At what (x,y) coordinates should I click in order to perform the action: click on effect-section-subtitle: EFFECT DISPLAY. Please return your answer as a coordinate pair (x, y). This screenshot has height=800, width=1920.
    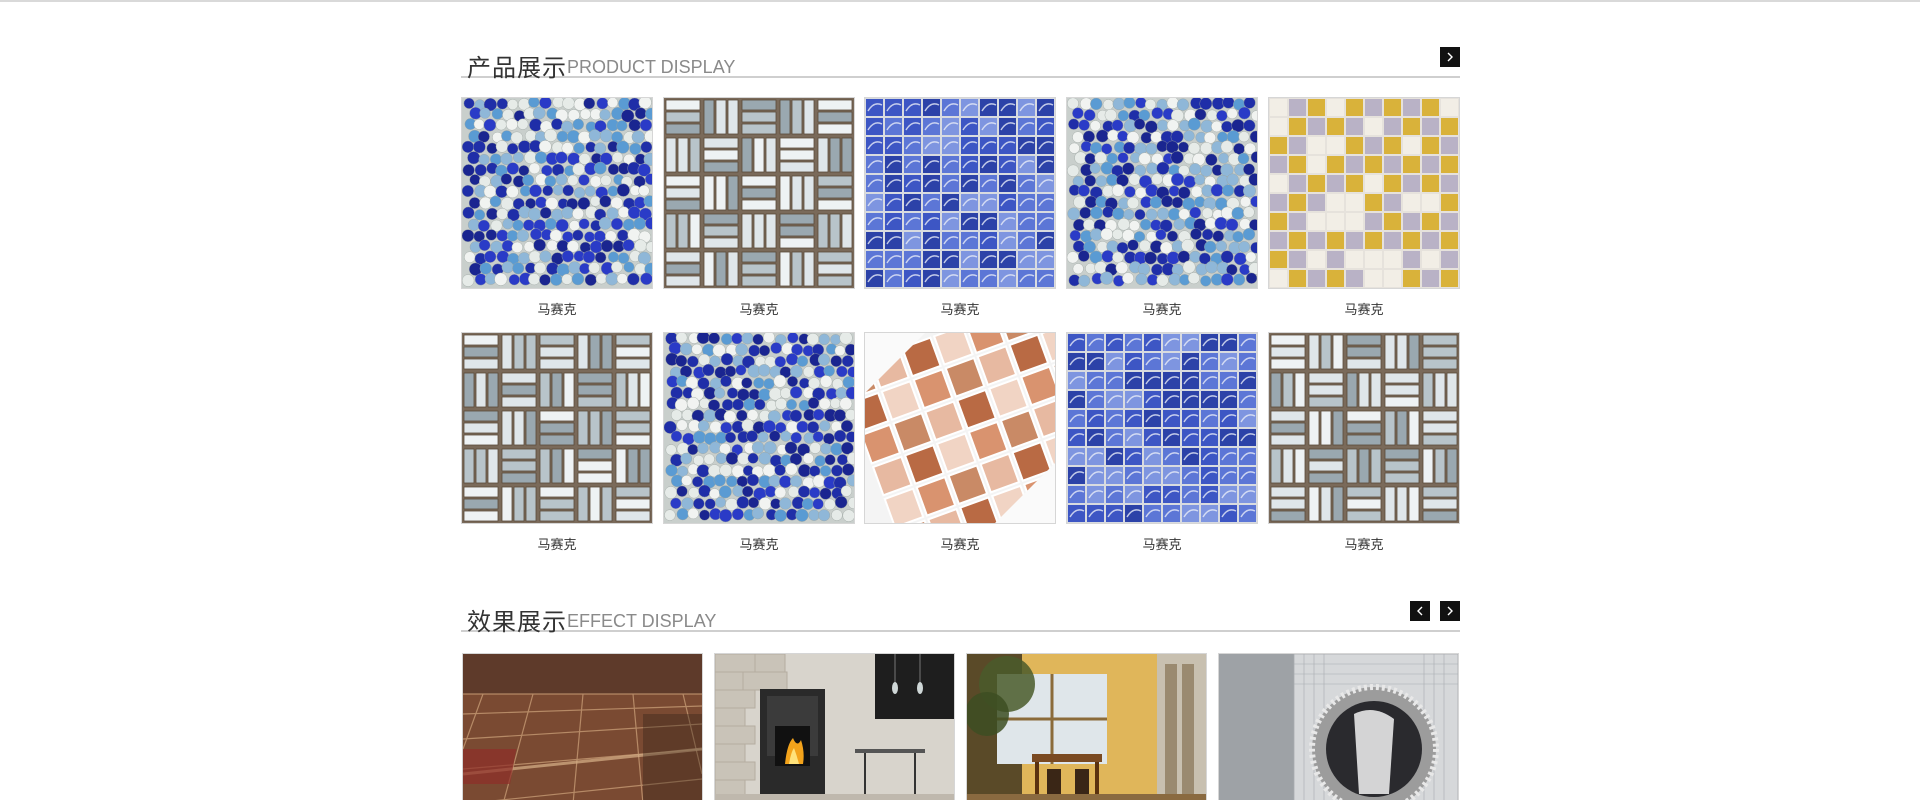
    Looking at the image, I should click on (642, 621).